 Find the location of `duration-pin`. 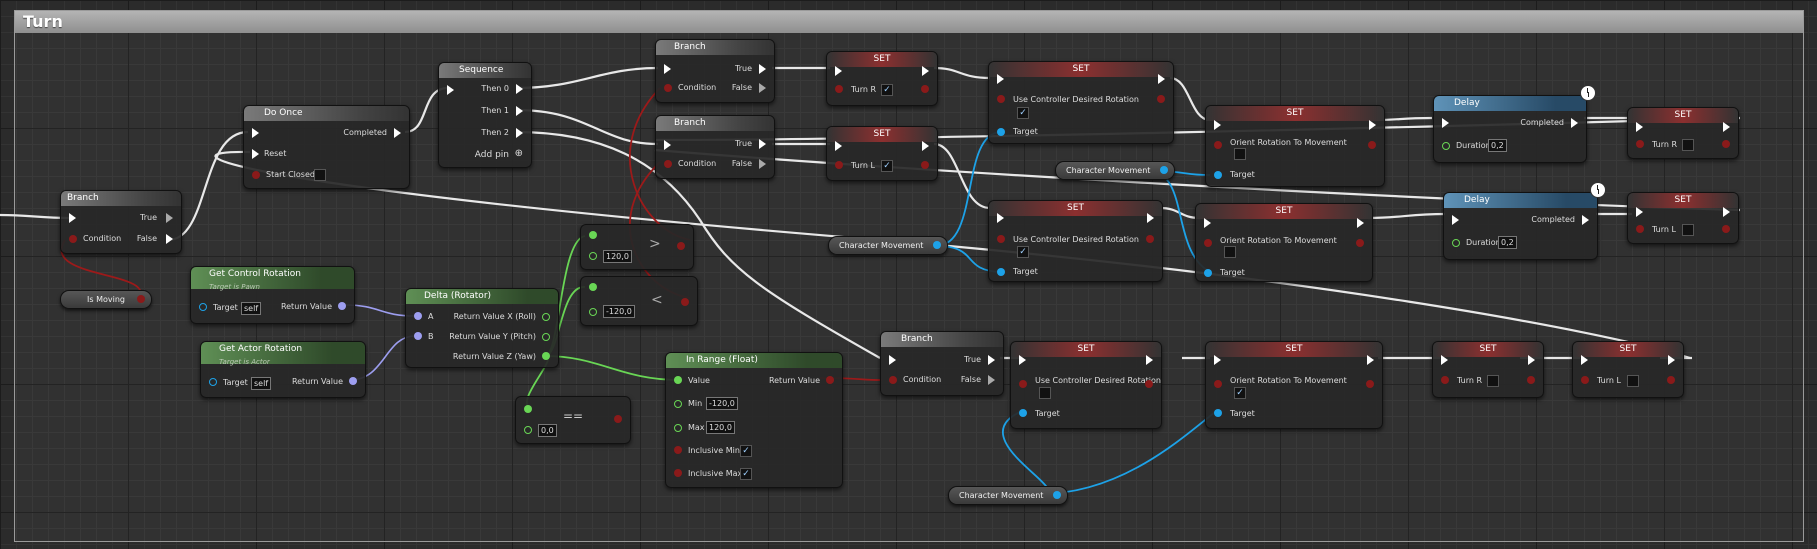

duration-pin is located at coordinates (1446, 146).